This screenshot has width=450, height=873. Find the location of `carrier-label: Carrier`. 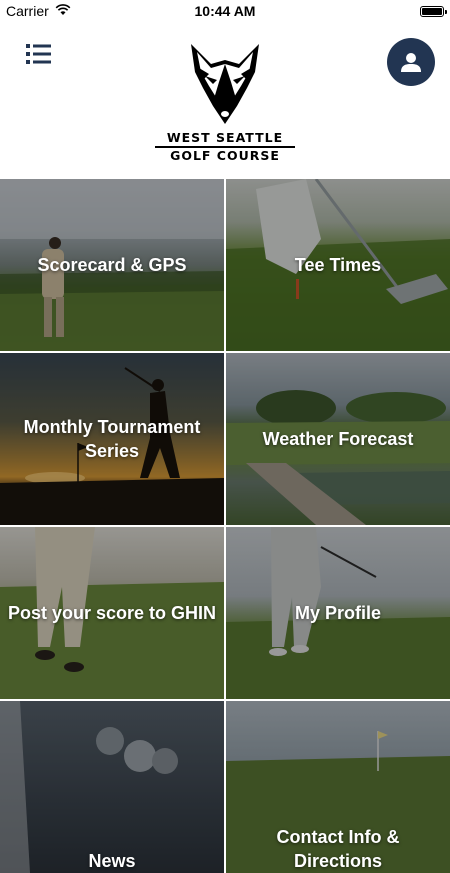

carrier-label: Carrier is located at coordinates (27, 11).